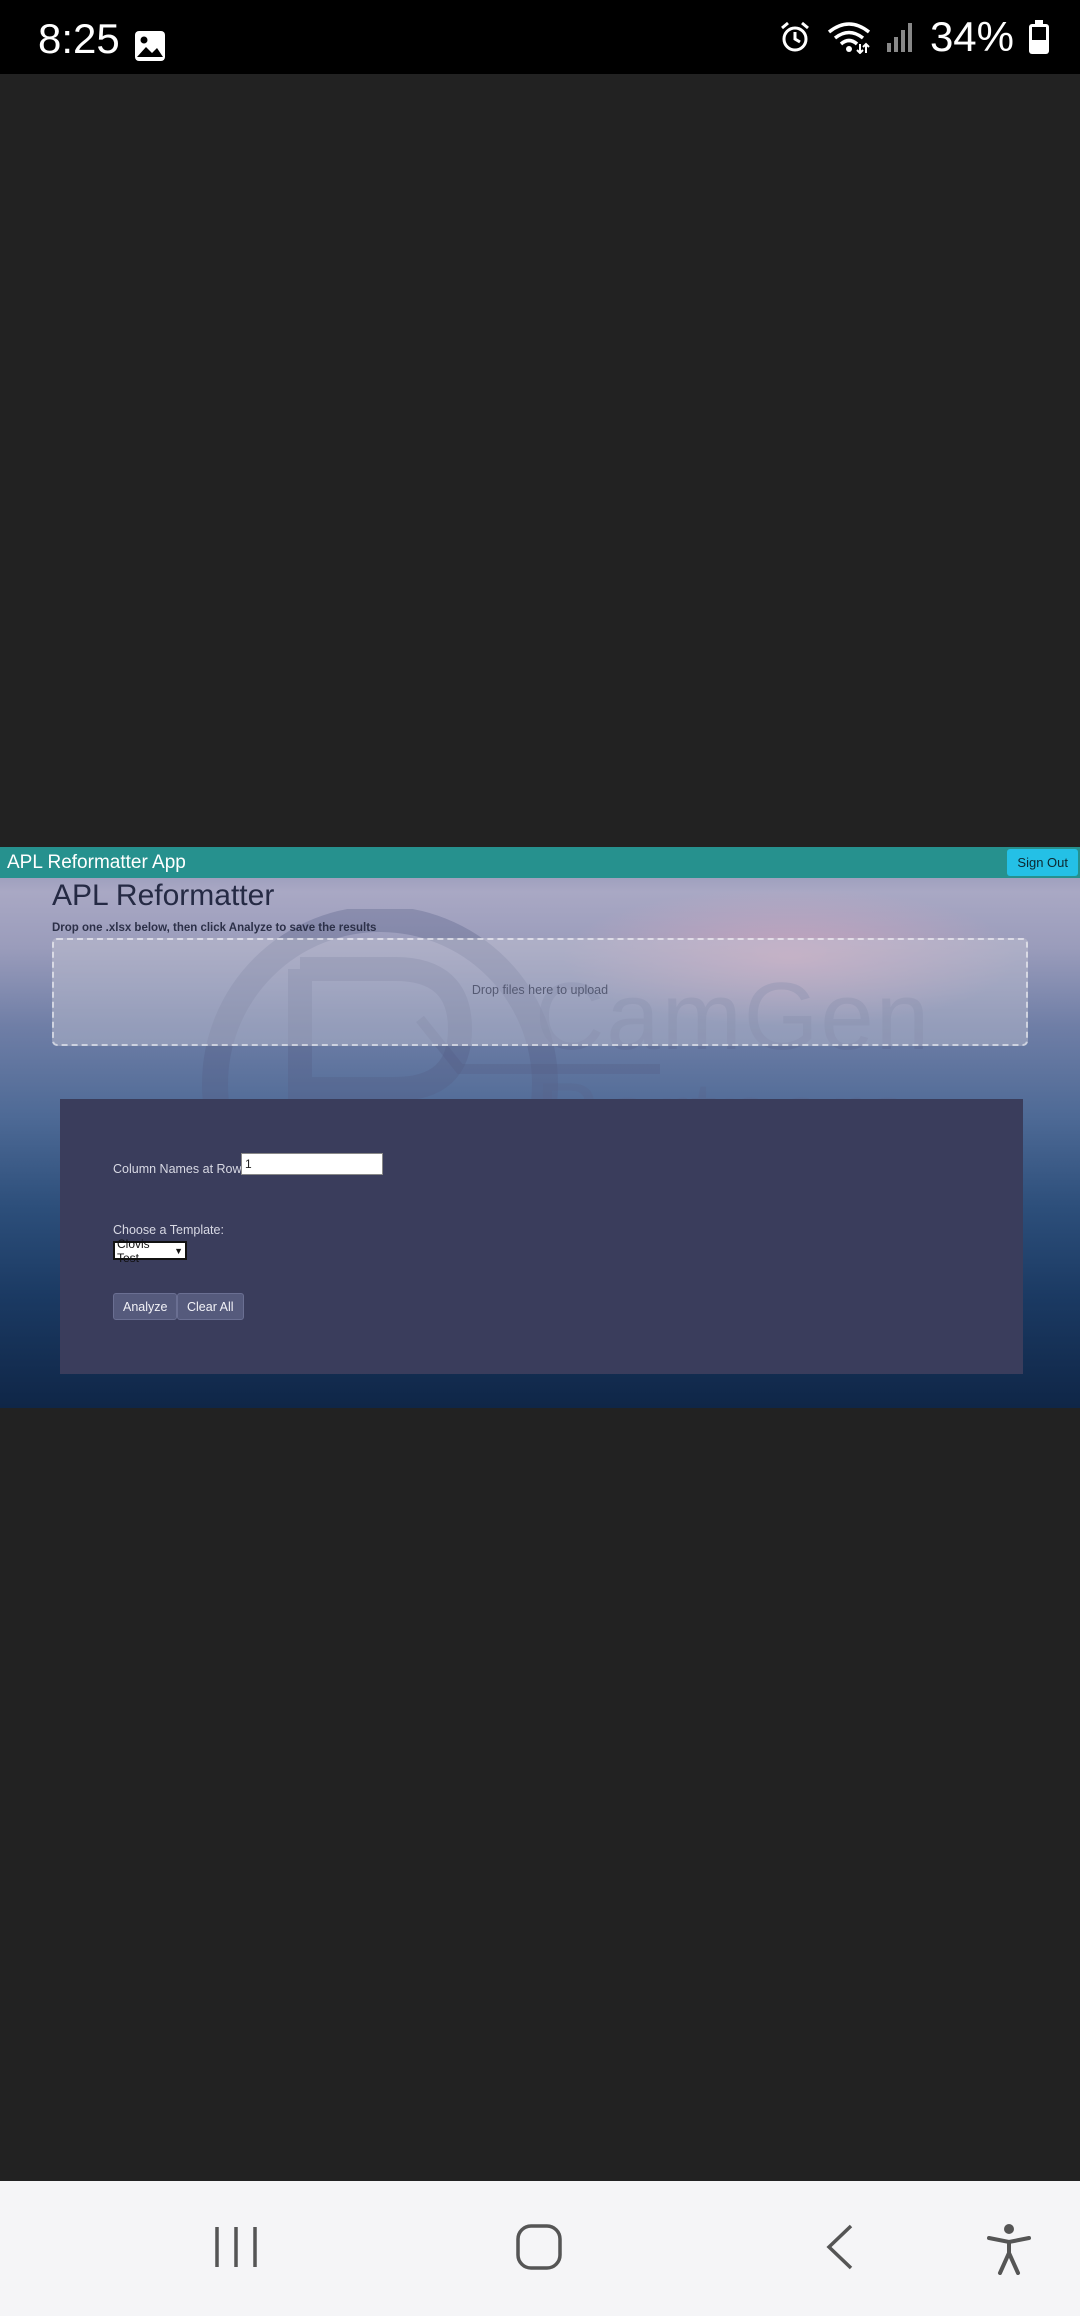  I want to click on template-select: Clovis Test ▼, so click(150, 1251).